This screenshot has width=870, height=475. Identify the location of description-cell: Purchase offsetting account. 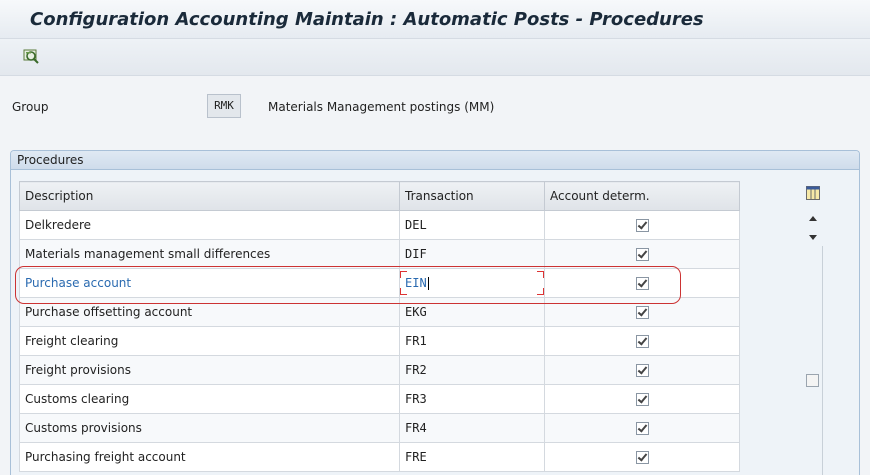
(209, 312).